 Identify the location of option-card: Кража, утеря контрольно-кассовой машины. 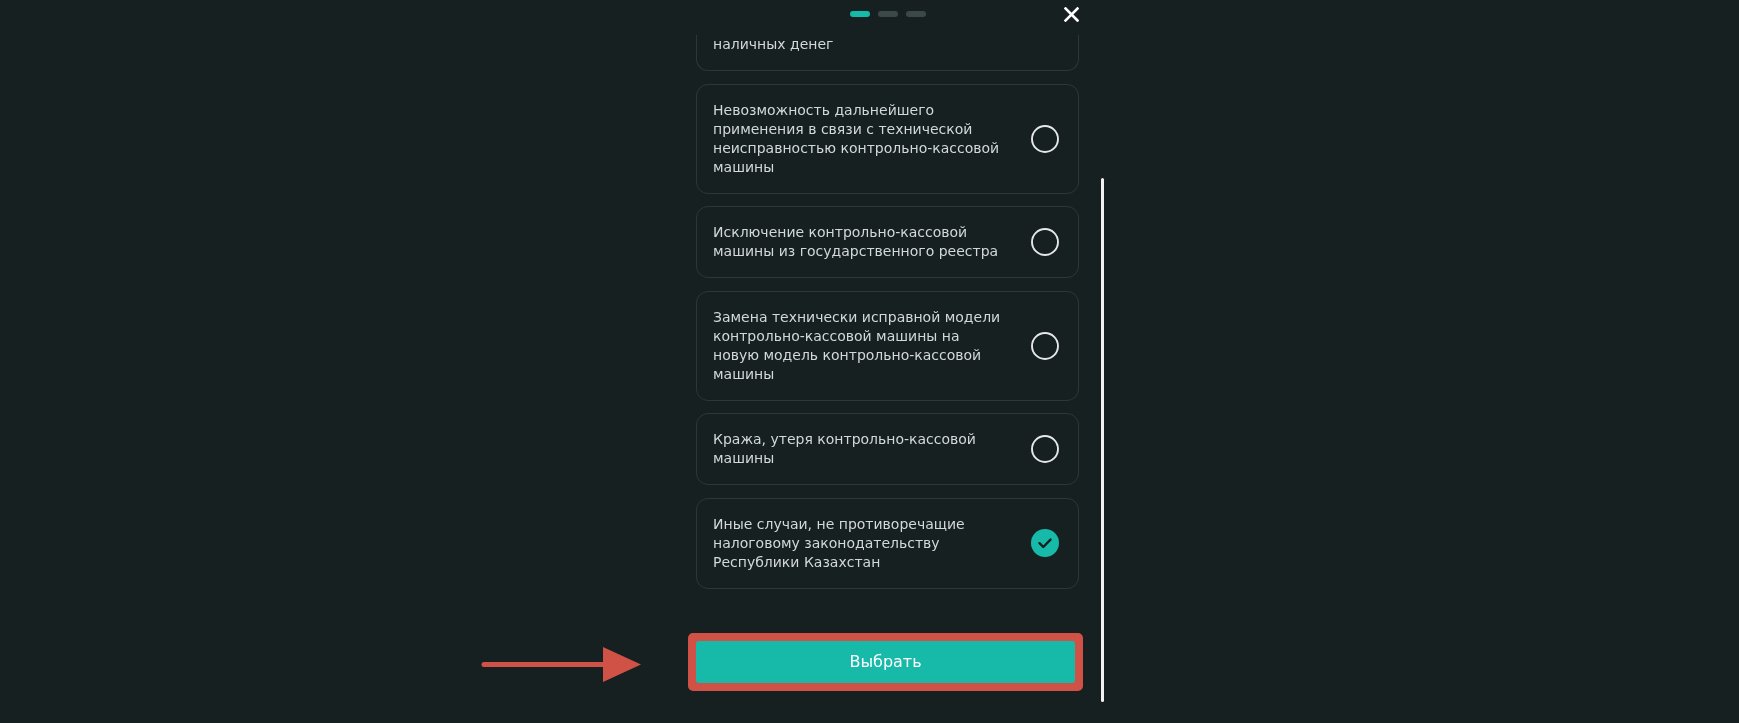
(887, 449).